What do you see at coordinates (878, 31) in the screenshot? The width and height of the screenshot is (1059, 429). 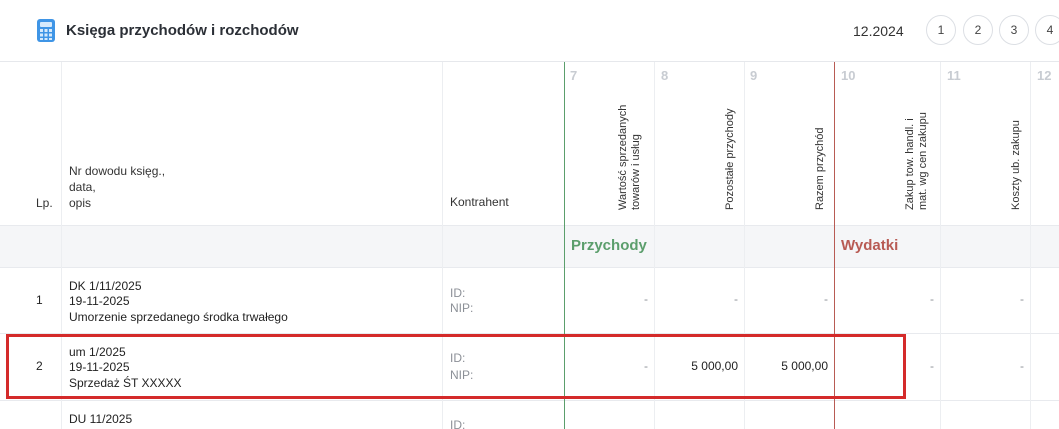 I see `period-label: 12.2024` at bounding box center [878, 31].